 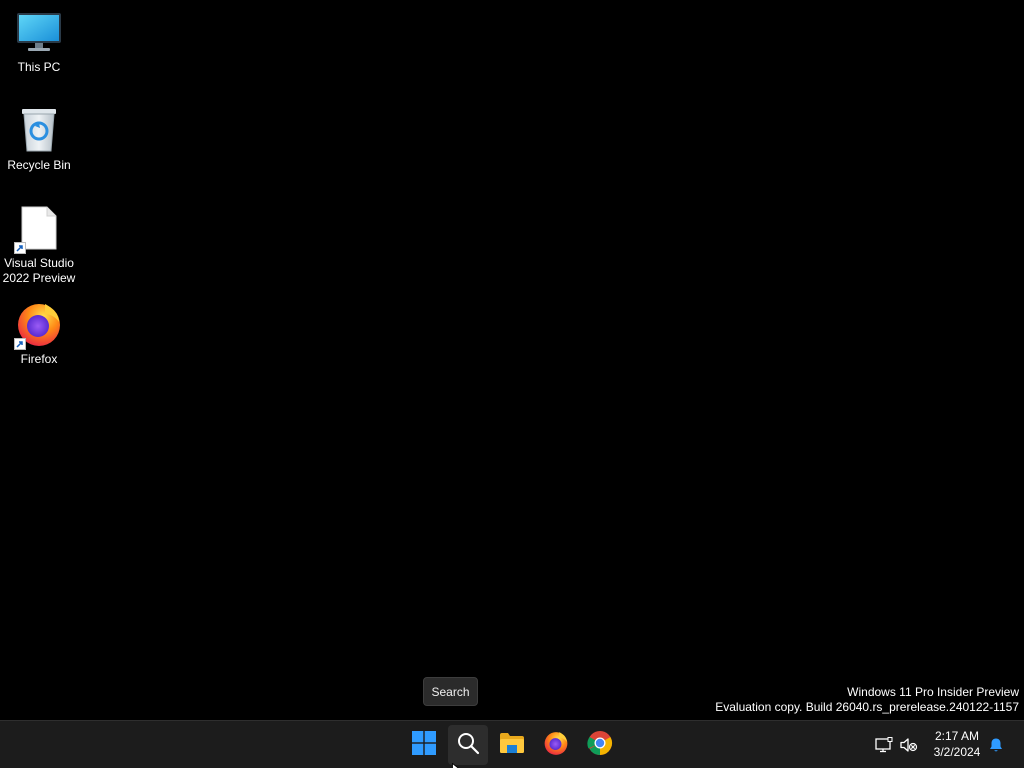 I want to click on desktop-icon-recycle-bin: Recycle Bin, so click(x=39, y=139).